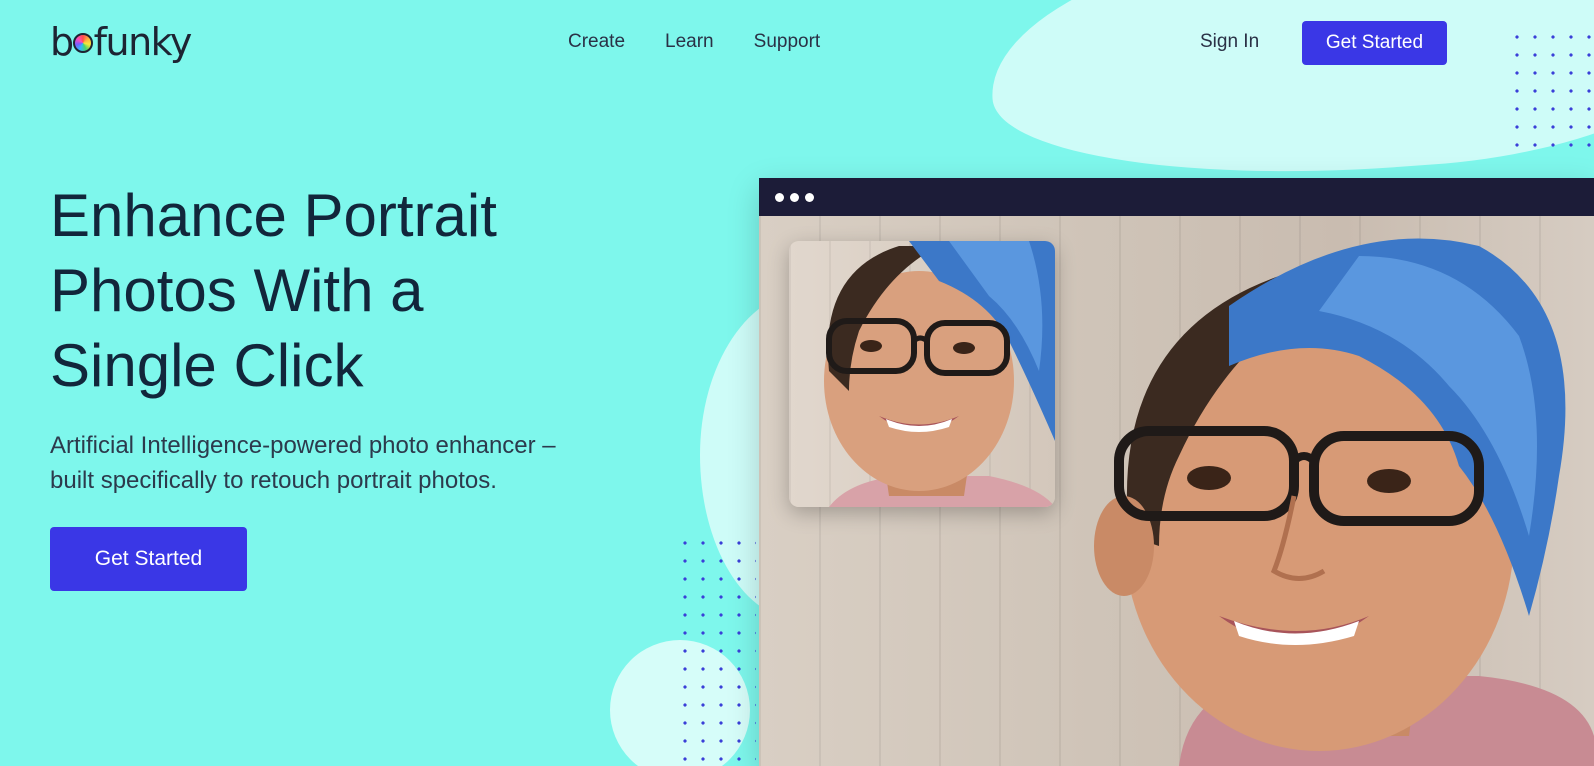 The height and width of the screenshot is (766, 1594). Describe the element at coordinates (82, 43) in the screenshot. I see `logo-color-wheel-icon` at that location.